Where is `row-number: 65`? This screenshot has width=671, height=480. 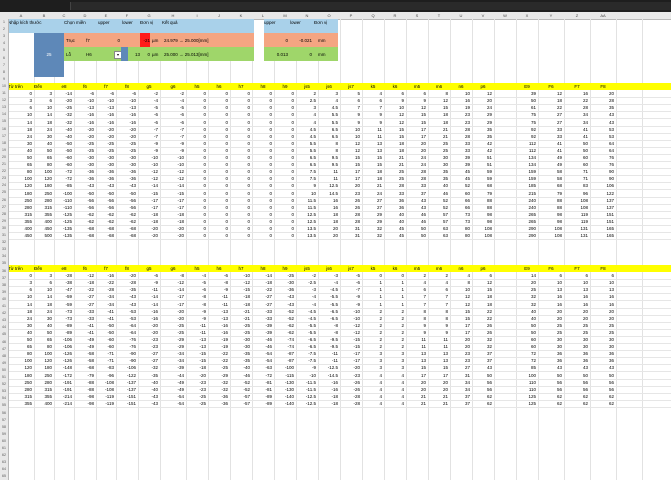
row-number: 65 is located at coordinates (4, 476).